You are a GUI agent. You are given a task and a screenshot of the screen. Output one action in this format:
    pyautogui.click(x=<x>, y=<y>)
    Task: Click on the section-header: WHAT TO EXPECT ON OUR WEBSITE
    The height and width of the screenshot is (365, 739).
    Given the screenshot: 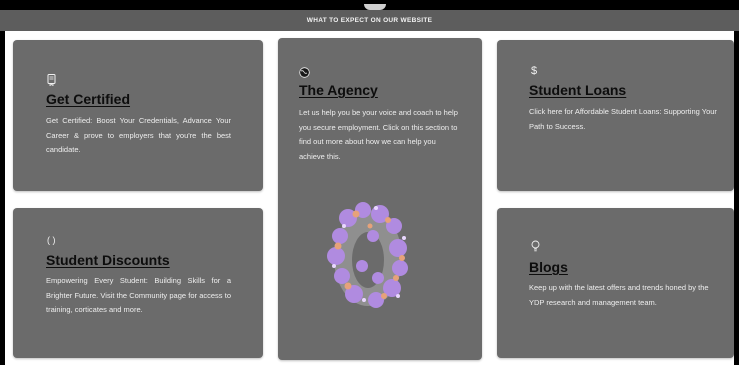 What is the action you would take?
    pyautogui.click(x=369, y=20)
    